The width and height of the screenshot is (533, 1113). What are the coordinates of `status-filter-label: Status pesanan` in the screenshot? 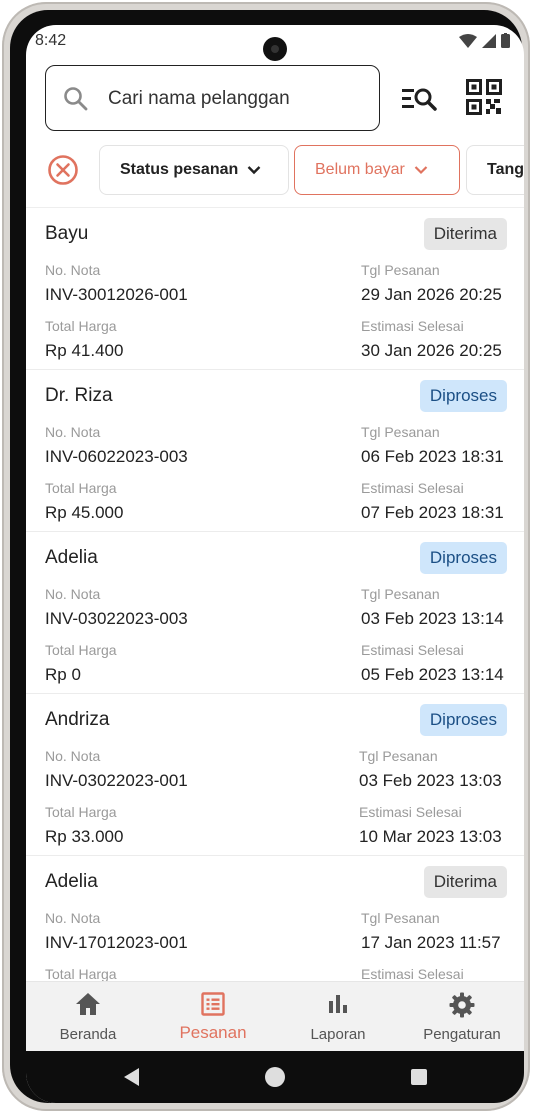 It's located at (179, 169).